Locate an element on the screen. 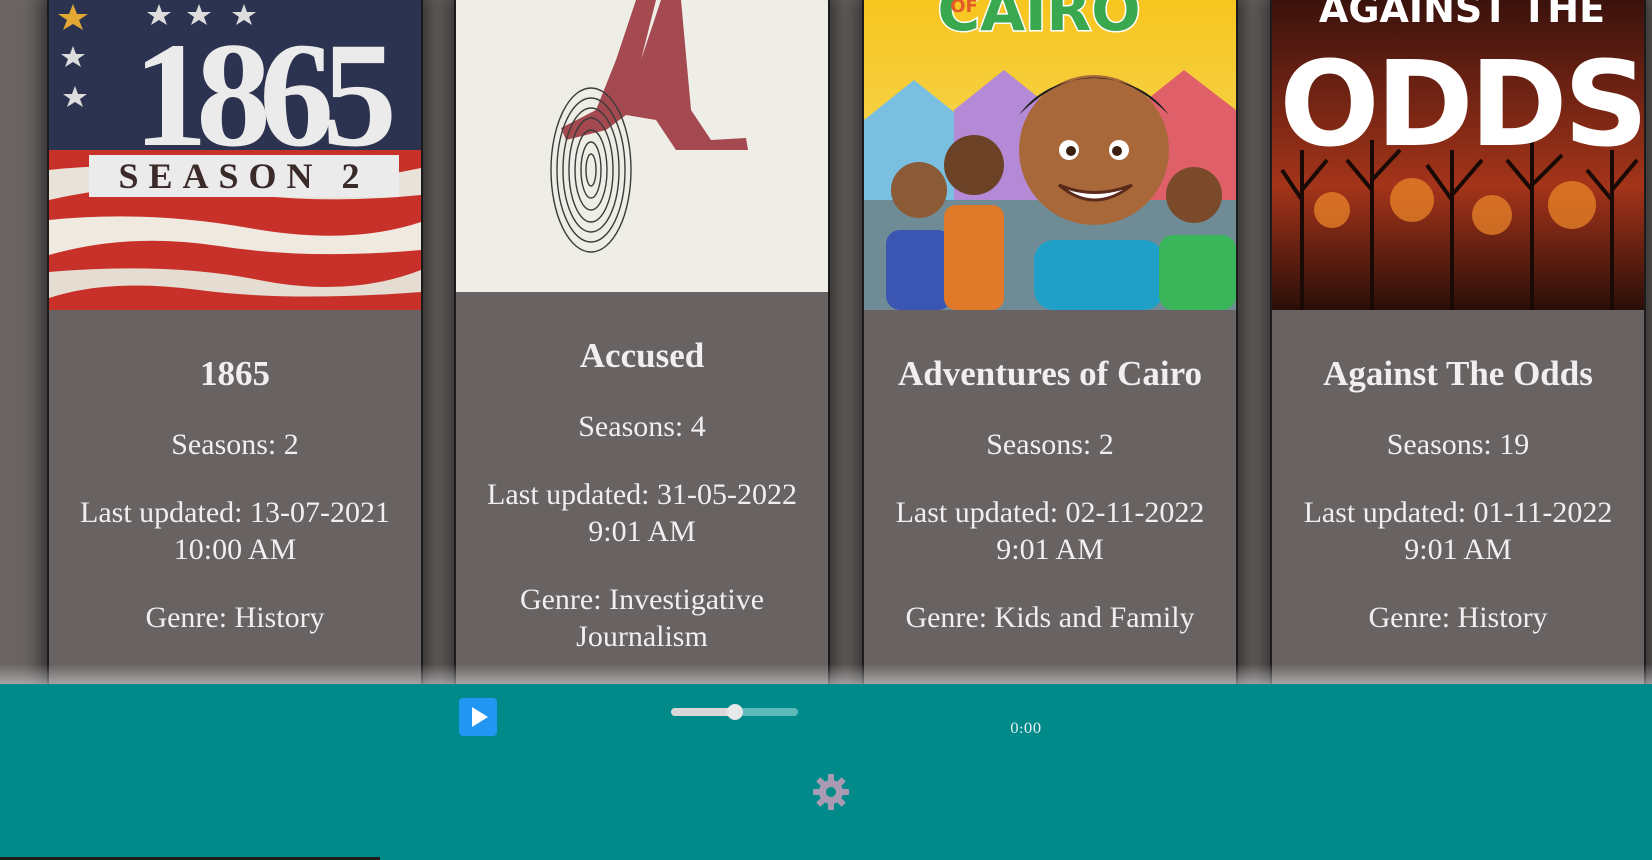 The width and height of the screenshot is (1652, 860). volume-slider is located at coordinates (734, 712).